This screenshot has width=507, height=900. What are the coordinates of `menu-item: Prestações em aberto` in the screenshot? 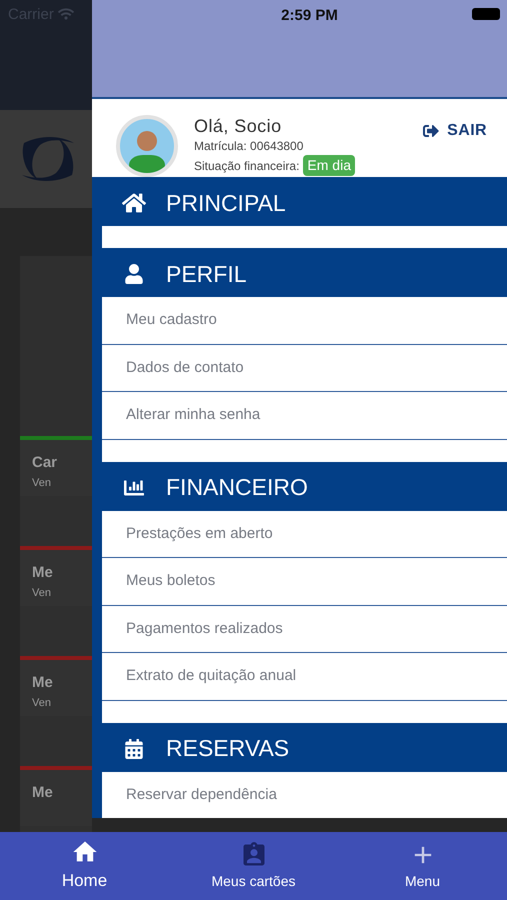 It's located at (304, 534).